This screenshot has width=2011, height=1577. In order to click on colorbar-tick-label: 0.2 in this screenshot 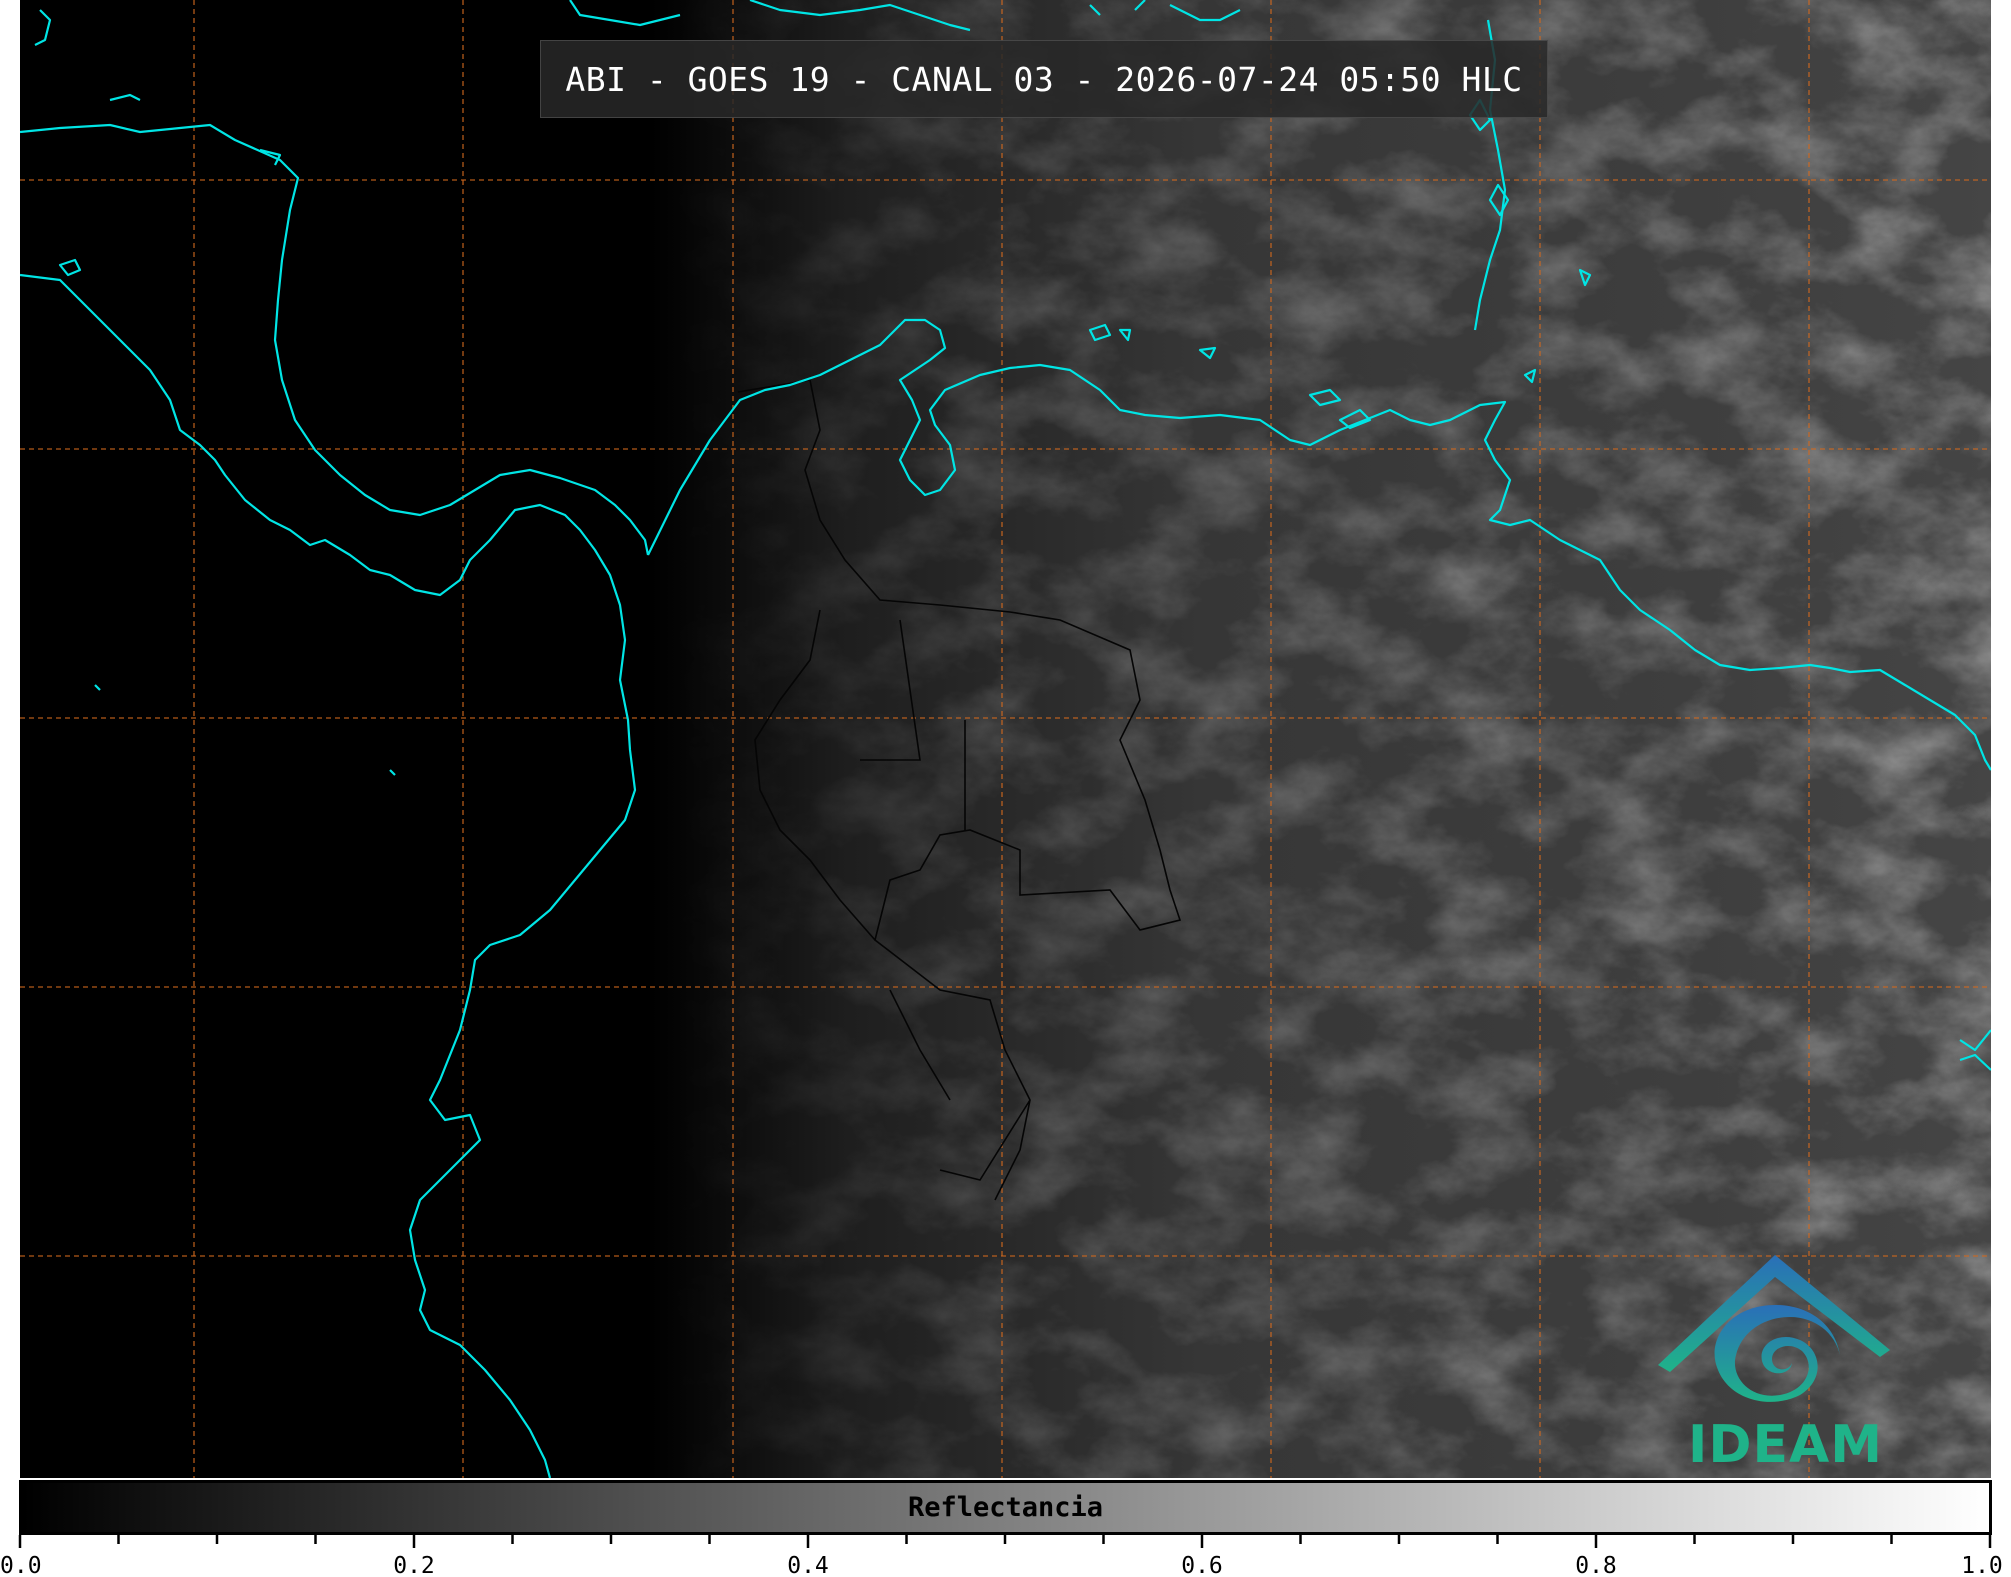, I will do `click(414, 1565)`.